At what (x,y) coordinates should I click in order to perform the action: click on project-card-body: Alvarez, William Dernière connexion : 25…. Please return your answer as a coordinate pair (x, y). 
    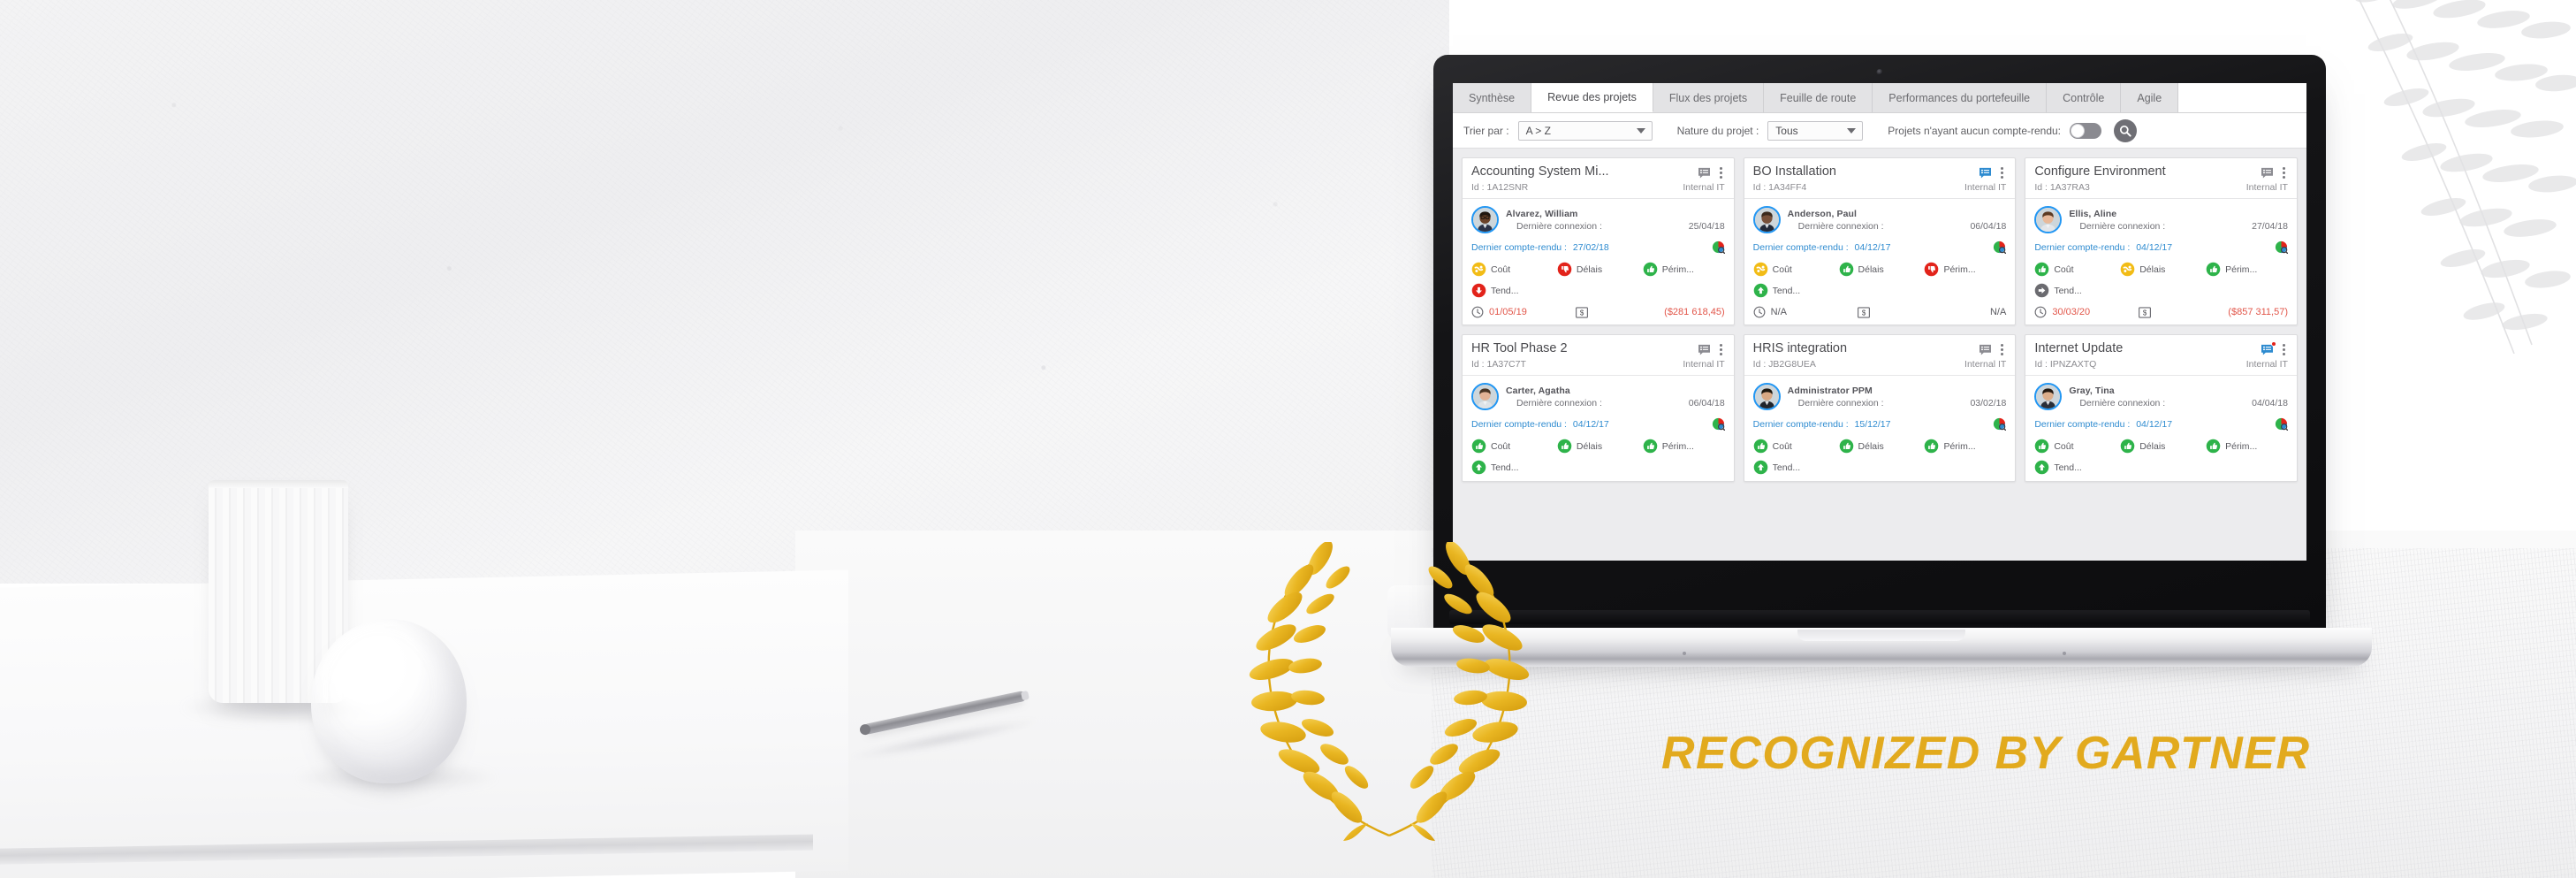
    Looking at the image, I should click on (1598, 261).